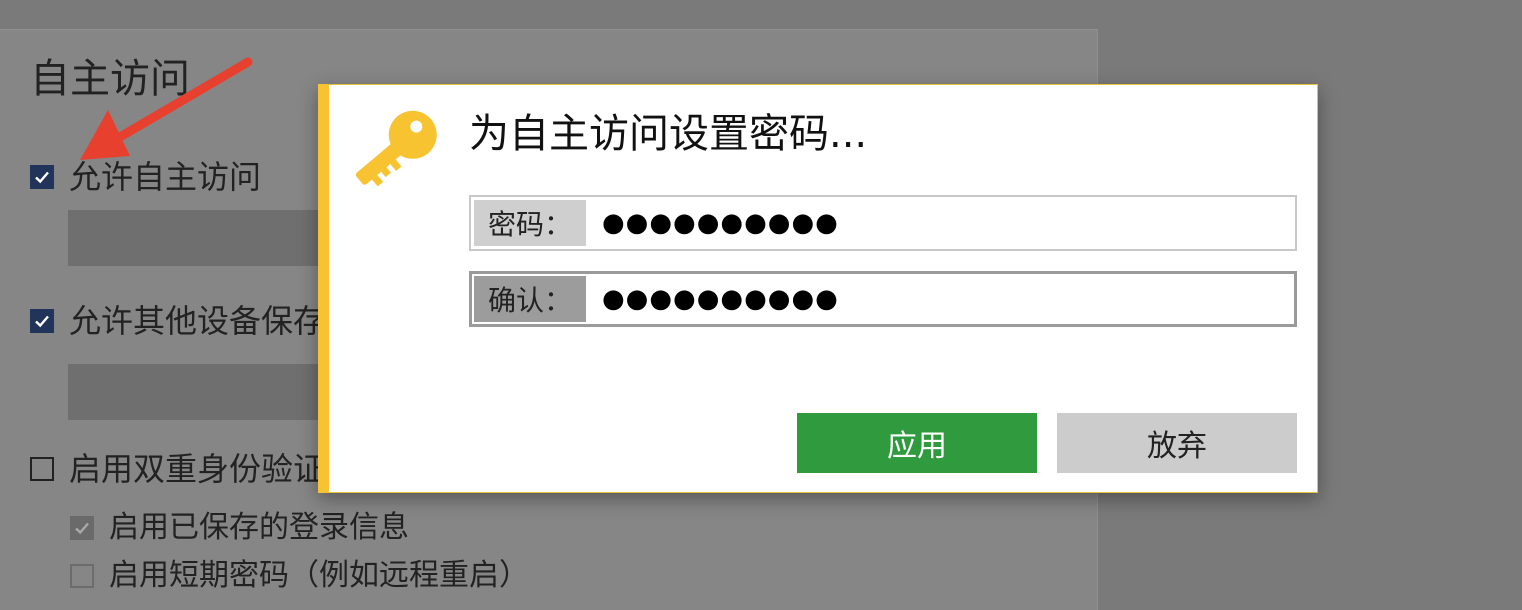 Image resolution: width=1522 pixels, height=610 pixels. I want to click on allow-autonomous-access-checkbox, so click(42, 177).